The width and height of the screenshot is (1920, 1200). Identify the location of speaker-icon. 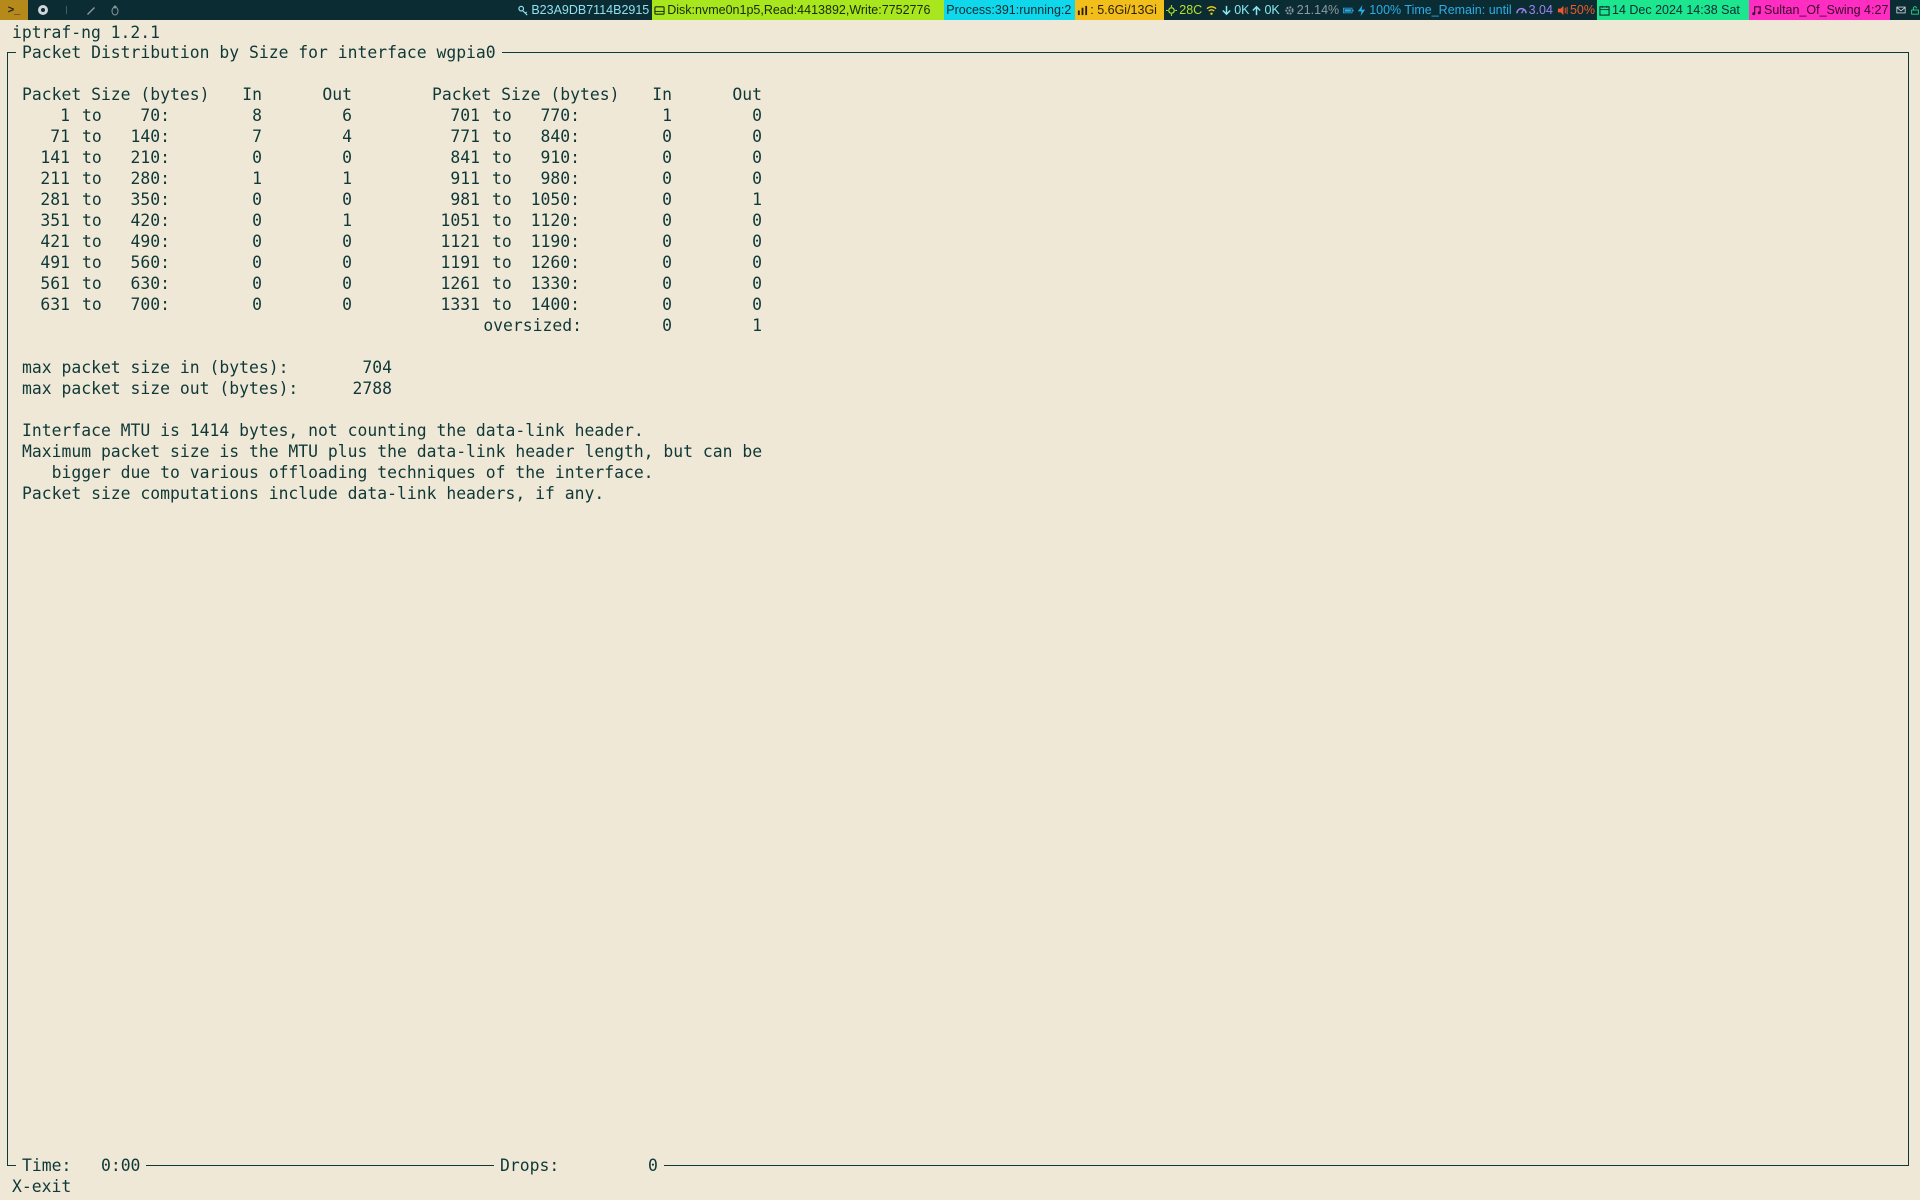
(1562, 10).